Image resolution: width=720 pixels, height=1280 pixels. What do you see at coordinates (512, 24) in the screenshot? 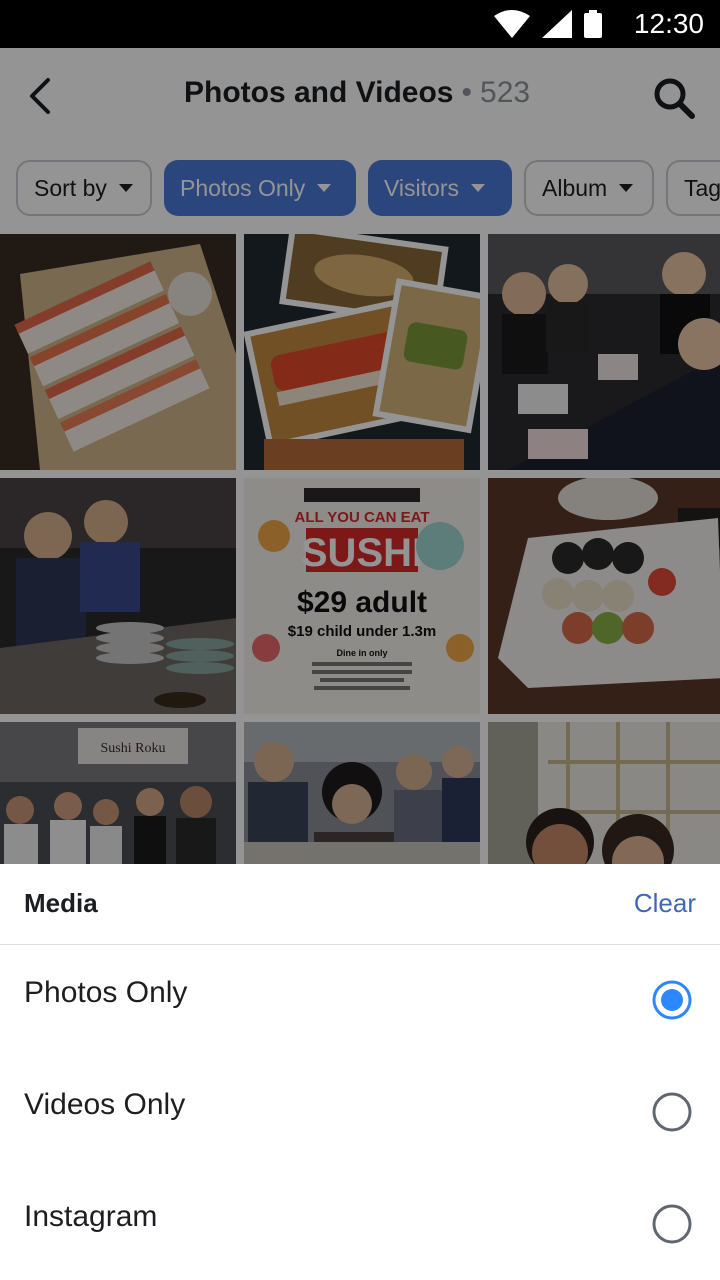
I see `wifi-icon` at bounding box center [512, 24].